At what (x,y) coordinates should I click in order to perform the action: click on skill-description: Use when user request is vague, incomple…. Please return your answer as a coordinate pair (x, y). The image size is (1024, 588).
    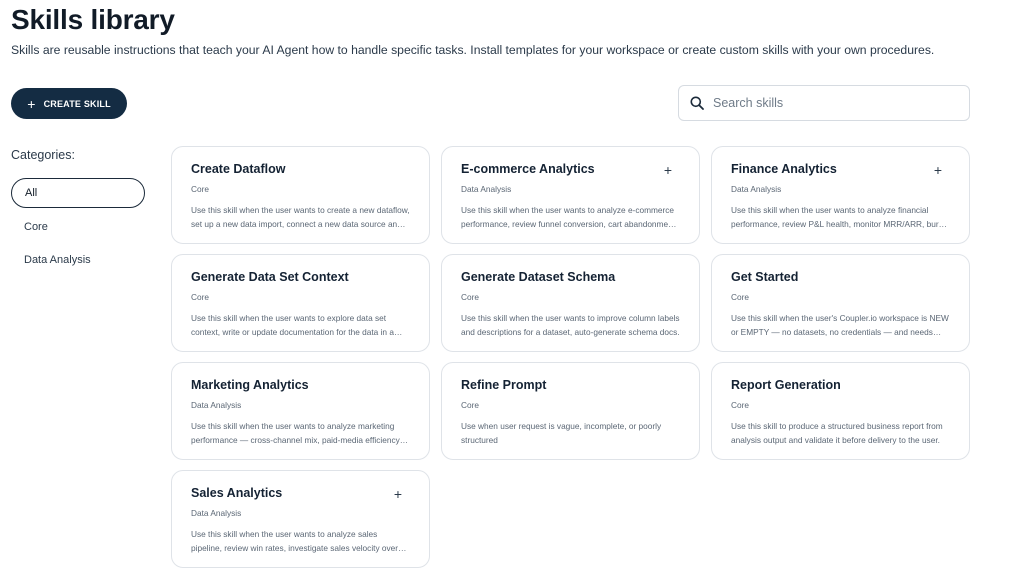
    Looking at the image, I should click on (561, 433).